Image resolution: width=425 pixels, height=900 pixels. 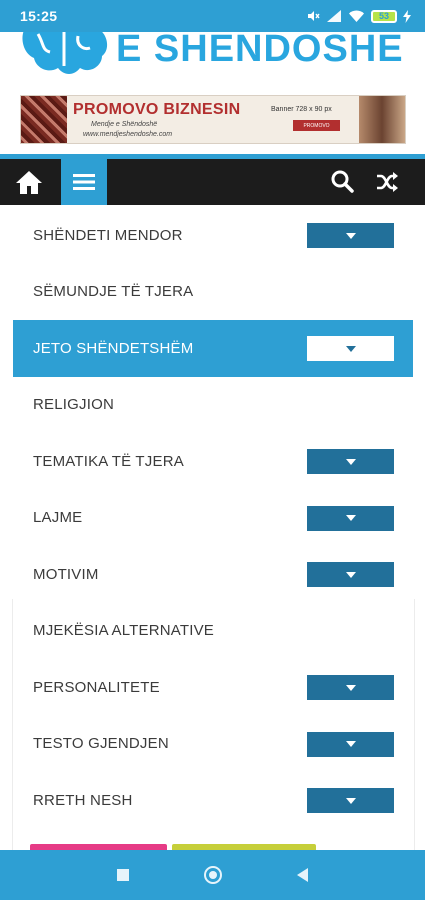 I want to click on menu-item-lajme: LAJME, so click(x=212, y=518).